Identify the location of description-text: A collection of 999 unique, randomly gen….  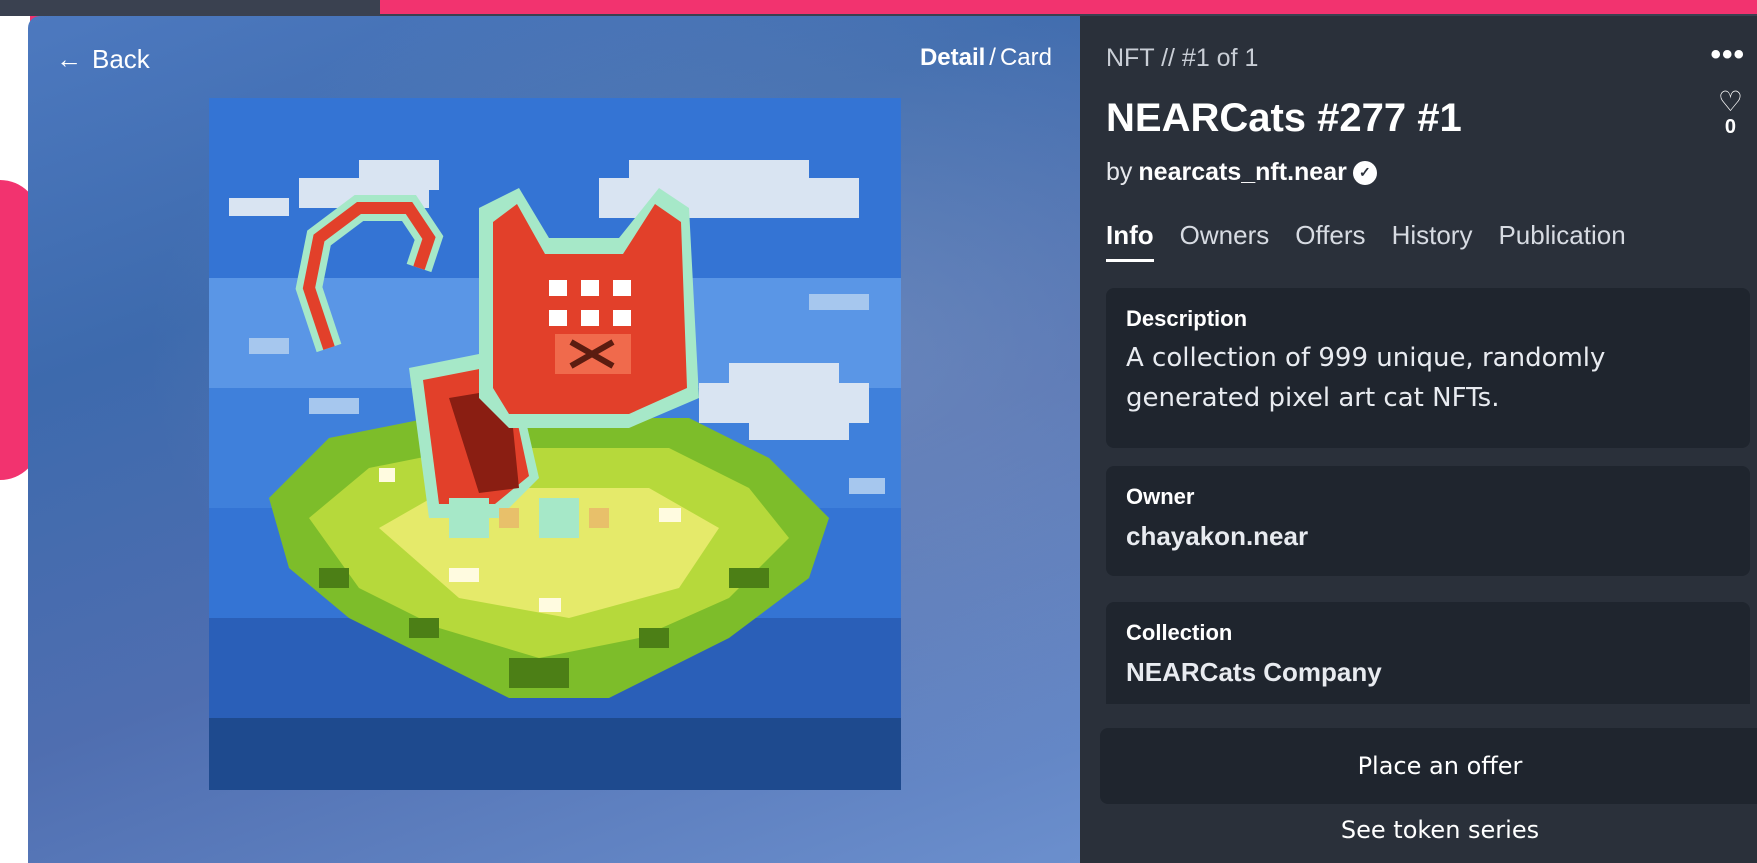
(1366, 378).